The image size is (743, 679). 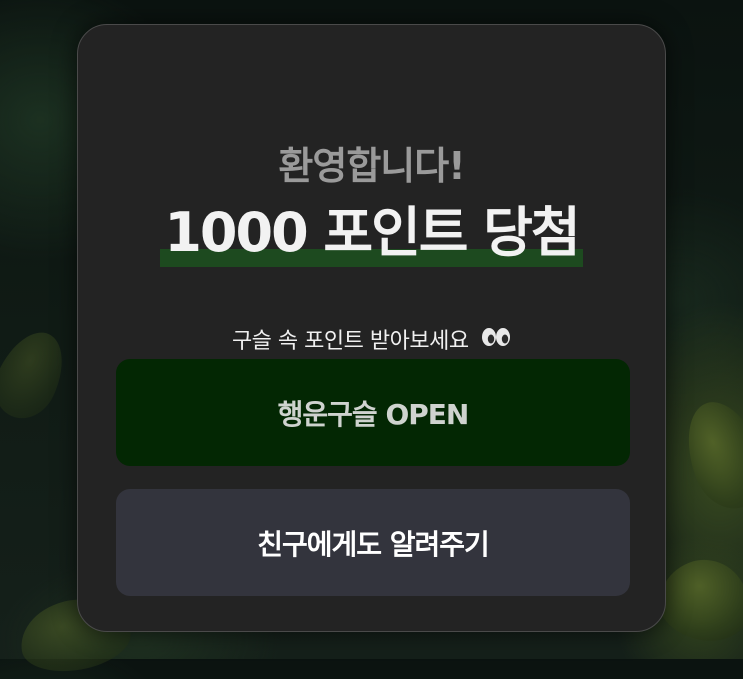 I want to click on eyes-emoji-icon, so click(x=496, y=340).